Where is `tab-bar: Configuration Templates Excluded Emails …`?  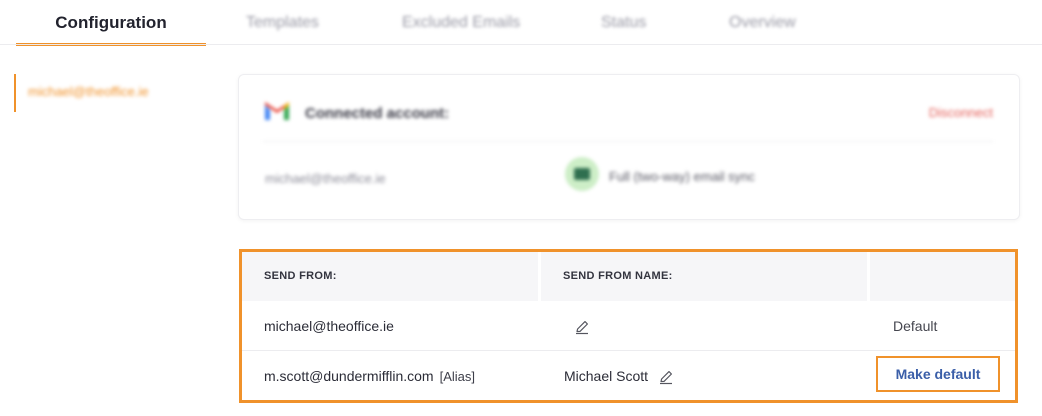
tab-bar: Configuration Templates Excluded Emails … is located at coordinates (521, 23).